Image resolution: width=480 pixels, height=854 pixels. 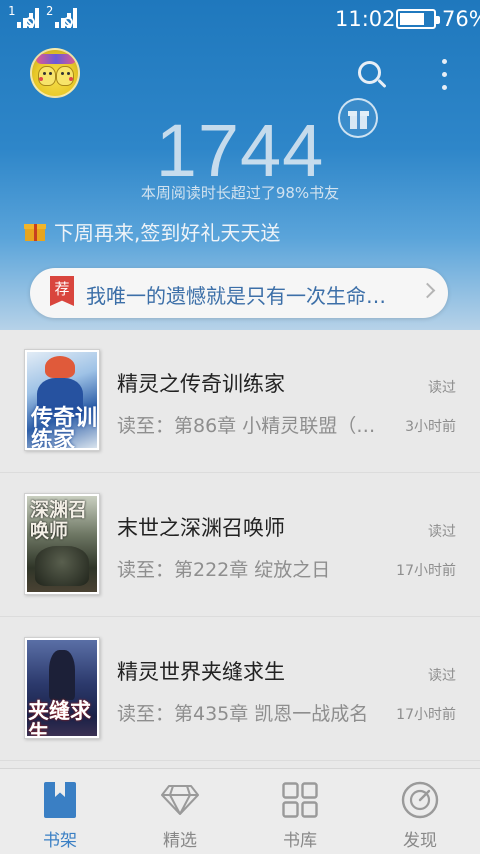 What do you see at coordinates (62, 400) in the screenshot?
I see `book-cover: 传奇训练家` at bounding box center [62, 400].